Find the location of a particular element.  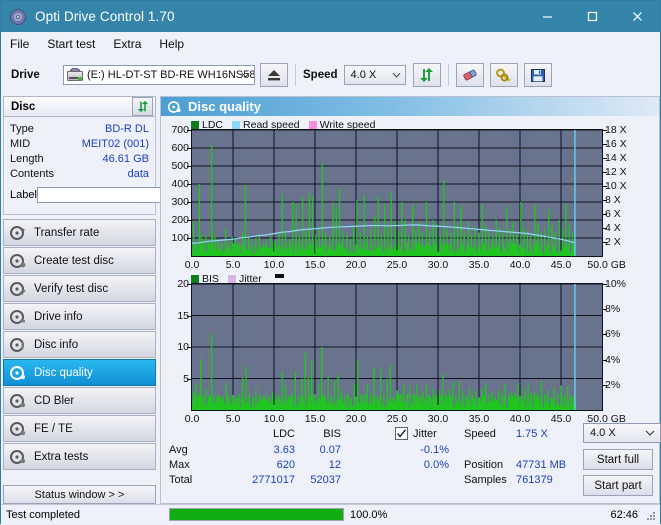

maximize-button is located at coordinates (592, 16).